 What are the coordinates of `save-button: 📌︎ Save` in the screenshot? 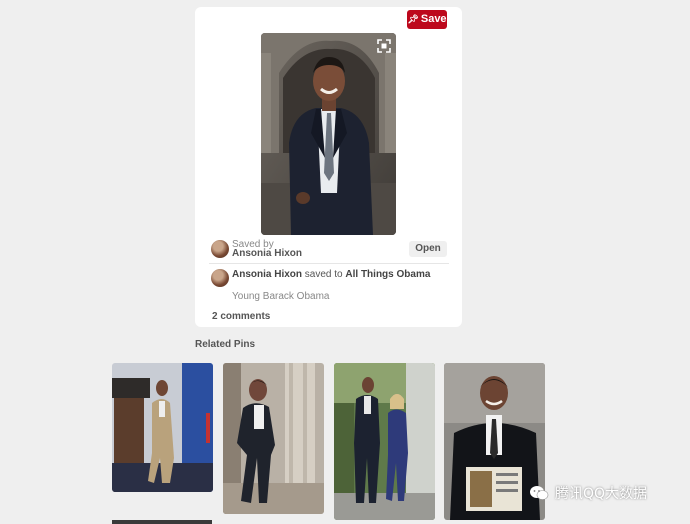 It's located at (427, 19).